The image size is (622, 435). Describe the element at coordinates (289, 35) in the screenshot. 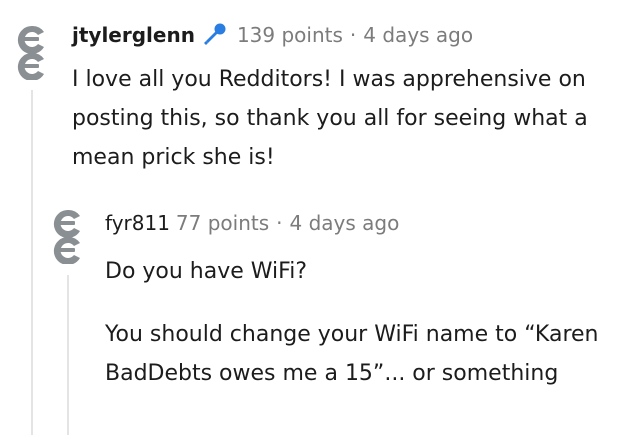

I see `comment-points: 139 points` at that location.